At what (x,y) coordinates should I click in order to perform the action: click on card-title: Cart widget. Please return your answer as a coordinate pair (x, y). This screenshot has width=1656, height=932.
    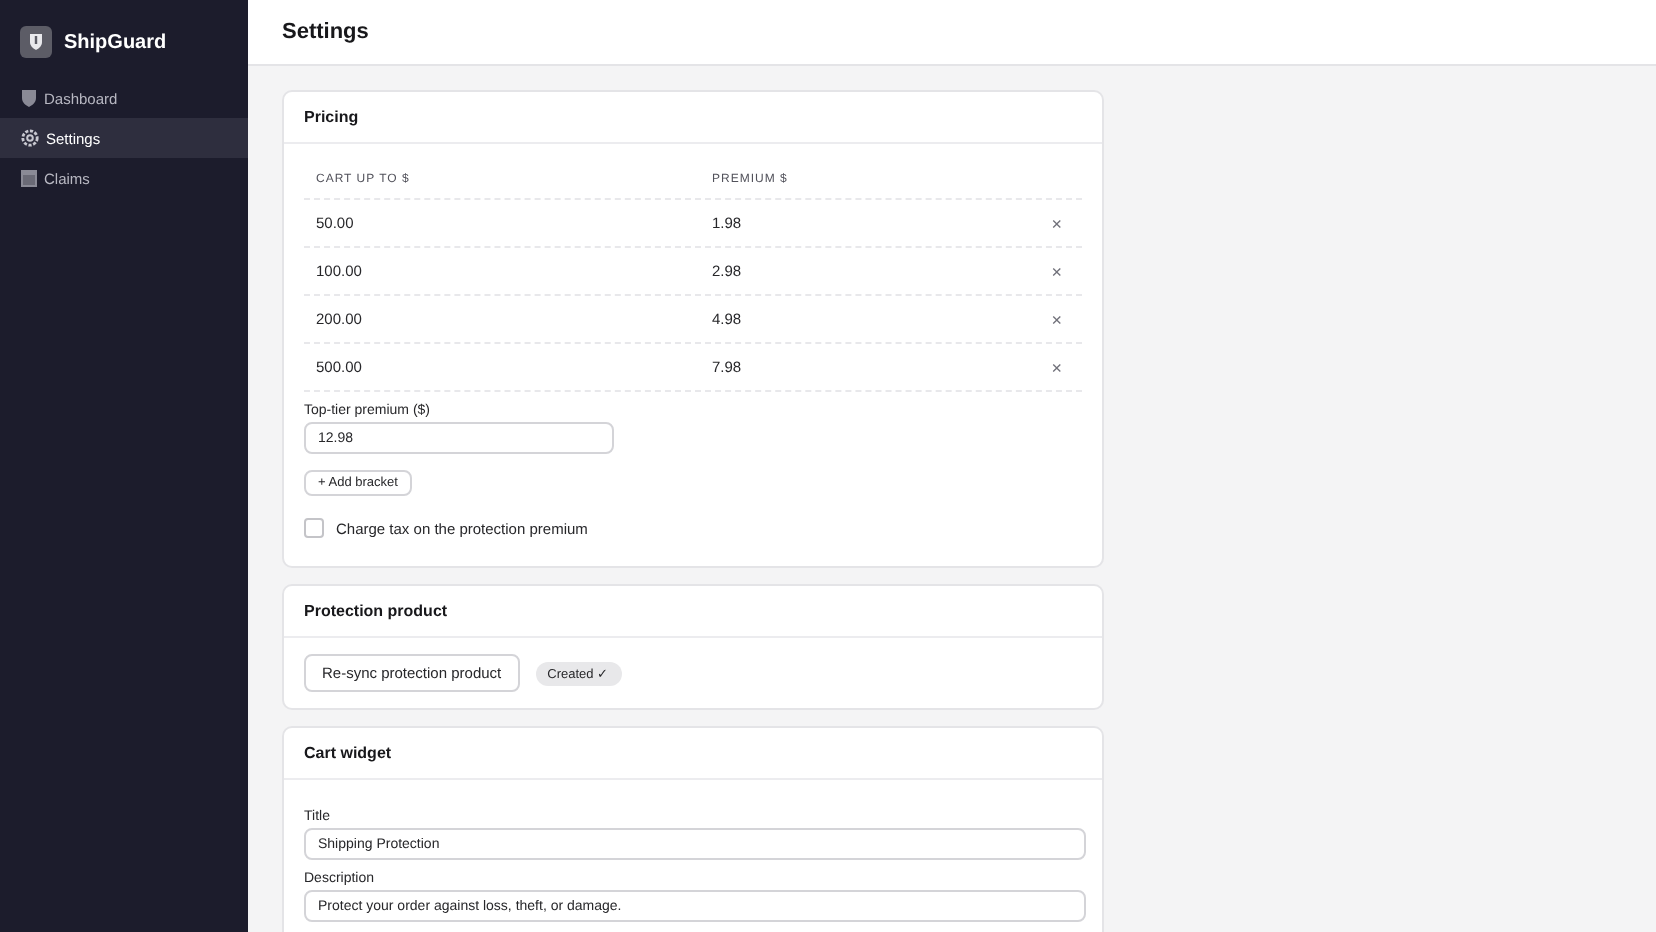
    Looking at the image, I should click on (348, 753).